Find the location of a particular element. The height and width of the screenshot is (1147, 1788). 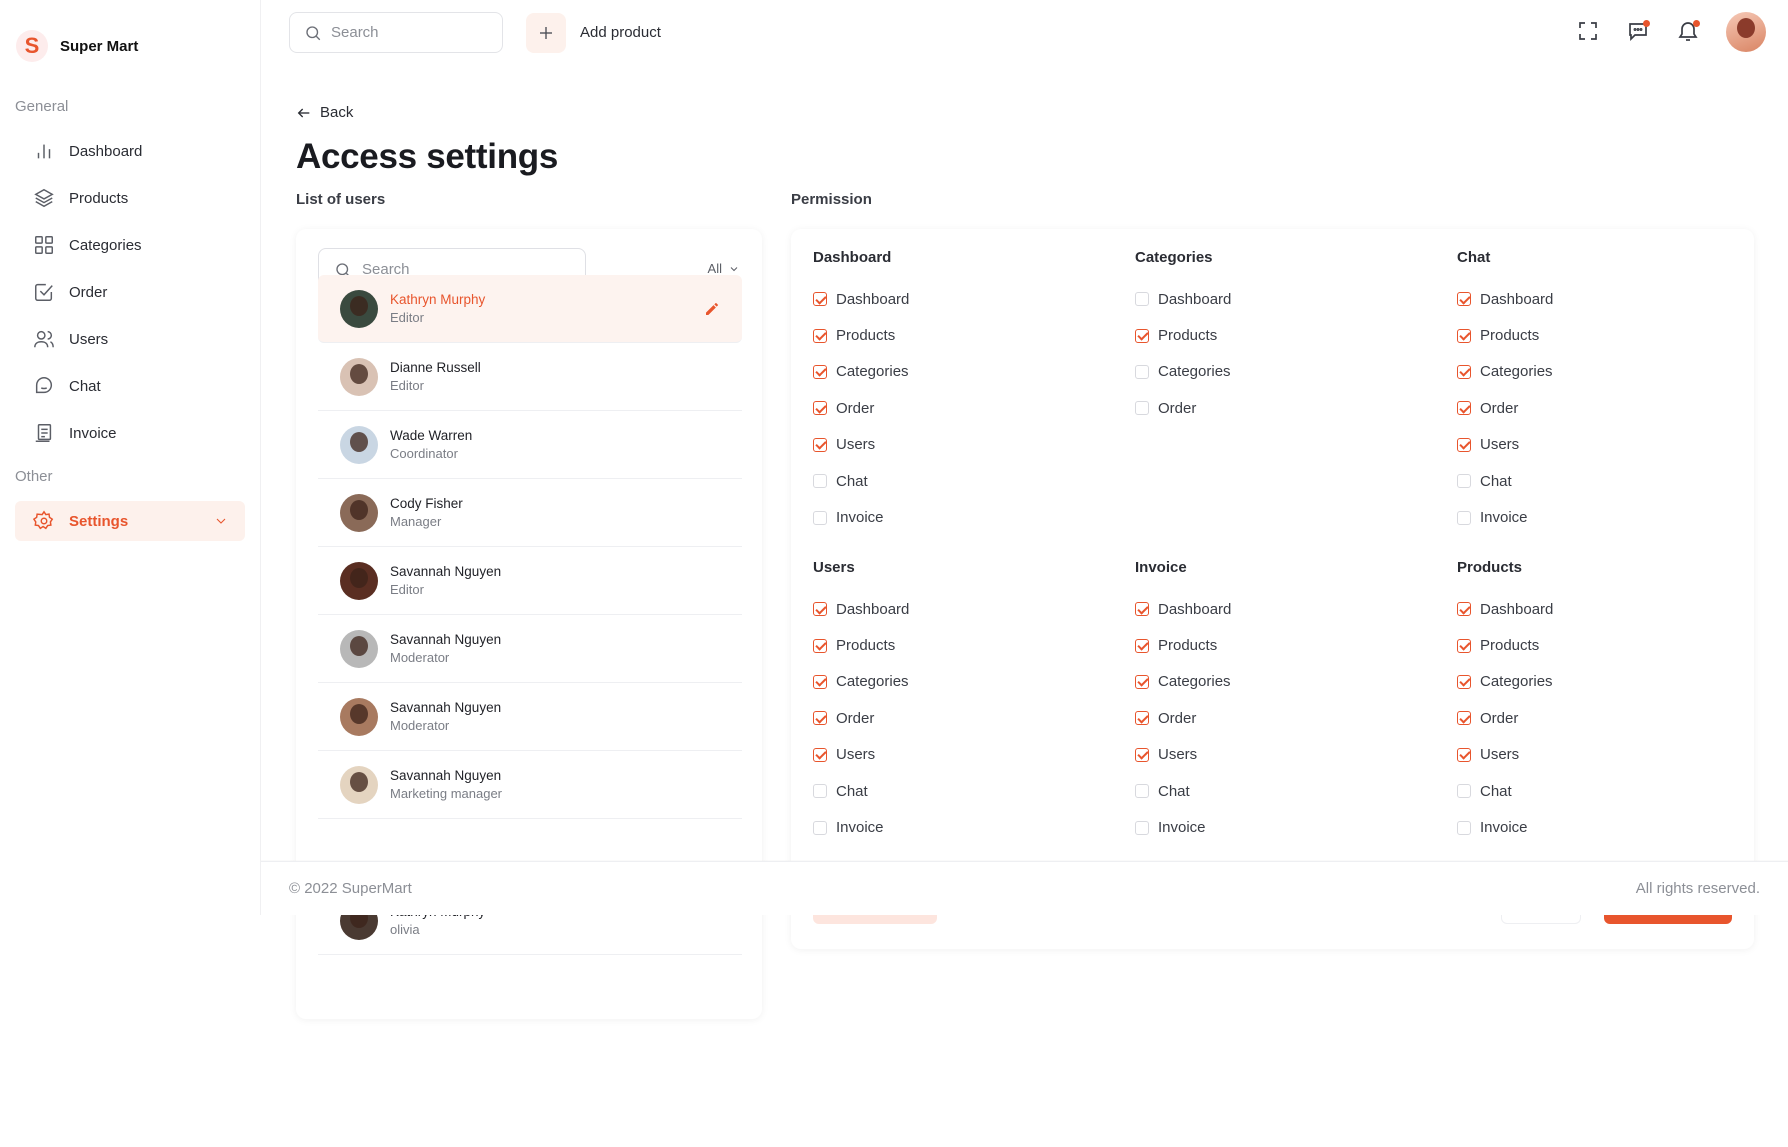

avatar is located at coordinates (1746, 32).